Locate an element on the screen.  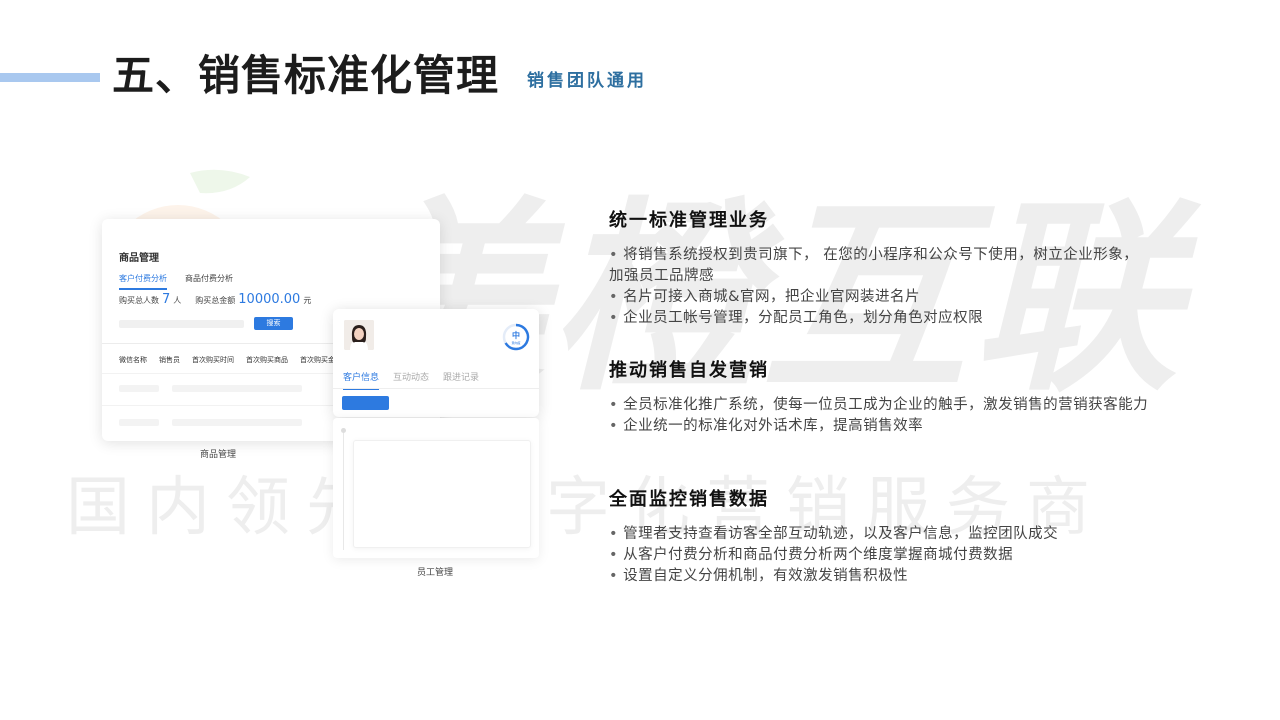
list-item: 名片可接入商城&官网，把企业官网装进名片 is located at coordinates (879, 297).